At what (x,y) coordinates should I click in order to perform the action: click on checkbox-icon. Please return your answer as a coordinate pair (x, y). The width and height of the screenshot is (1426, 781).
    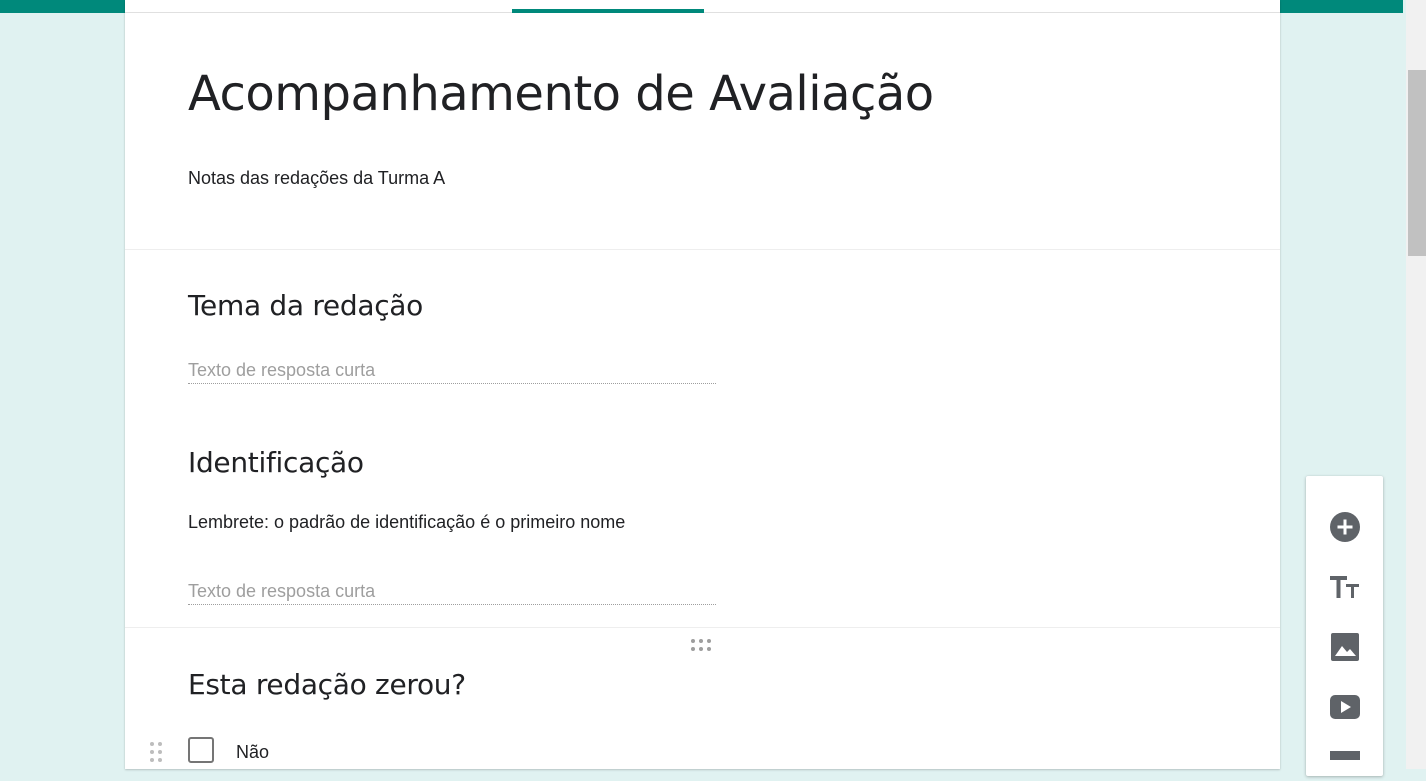
    Looking at the image, I should click on (201, 750).